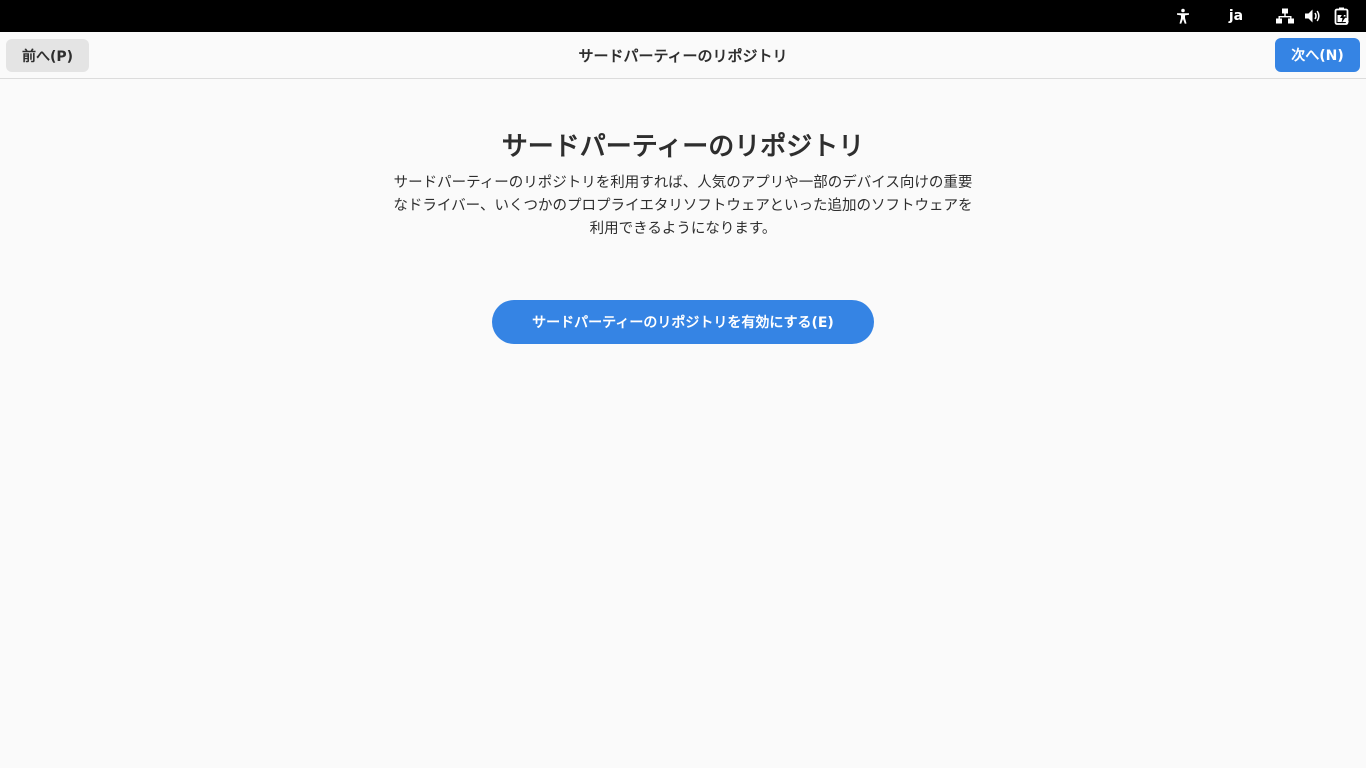 The image size is (1366, 768). I want to click on header-bar: 前へ(P) サードパーティーのリポジトリ 次へ(N), so click(683, 55).